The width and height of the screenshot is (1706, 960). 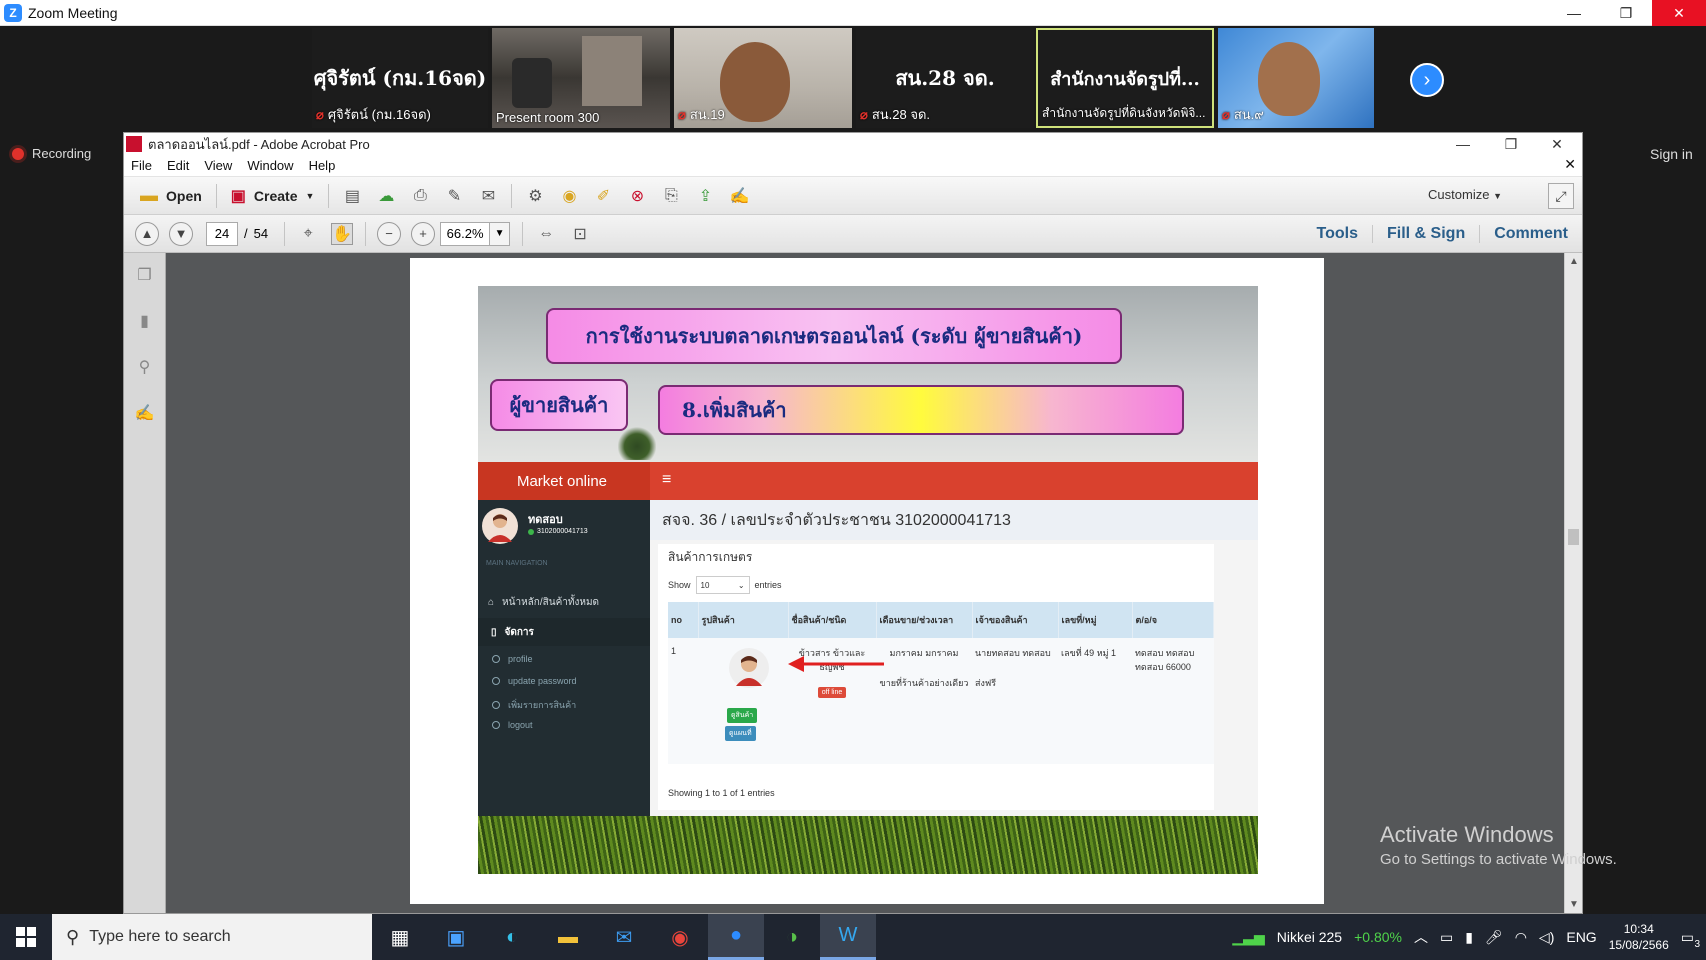 What do you see at coordinates (26, 937) in the screenshot?
I see `start-button` at bounding box center [26, 937].